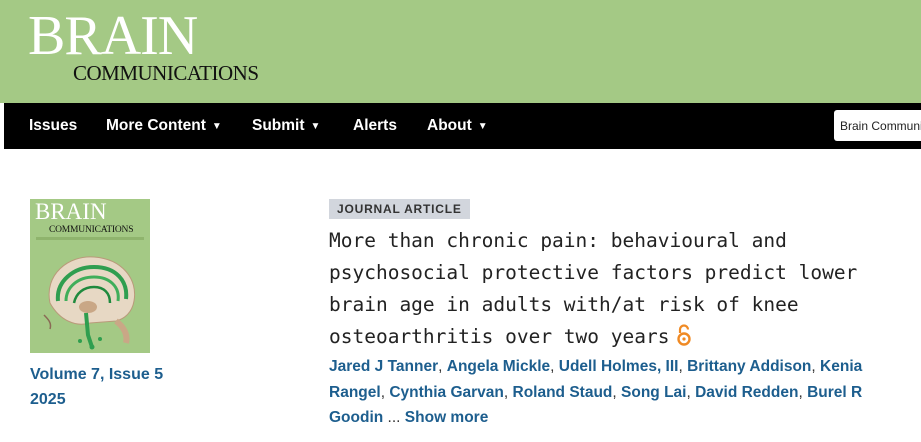 The height and width of the screenshot is (442, 921). I want to click on nav-alerts: Alerts, so click(375, 126).